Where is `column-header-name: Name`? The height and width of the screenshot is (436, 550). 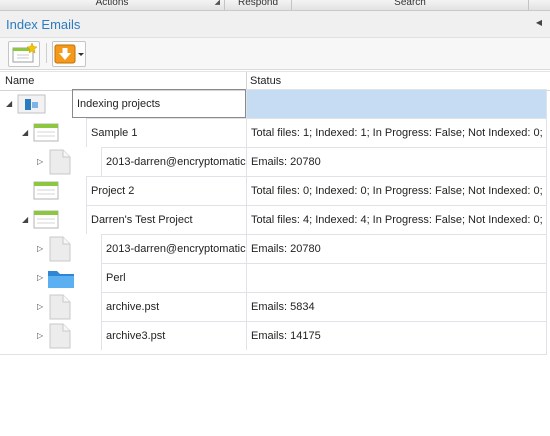
column-header-name: Name is located at coordinates (19, 81).